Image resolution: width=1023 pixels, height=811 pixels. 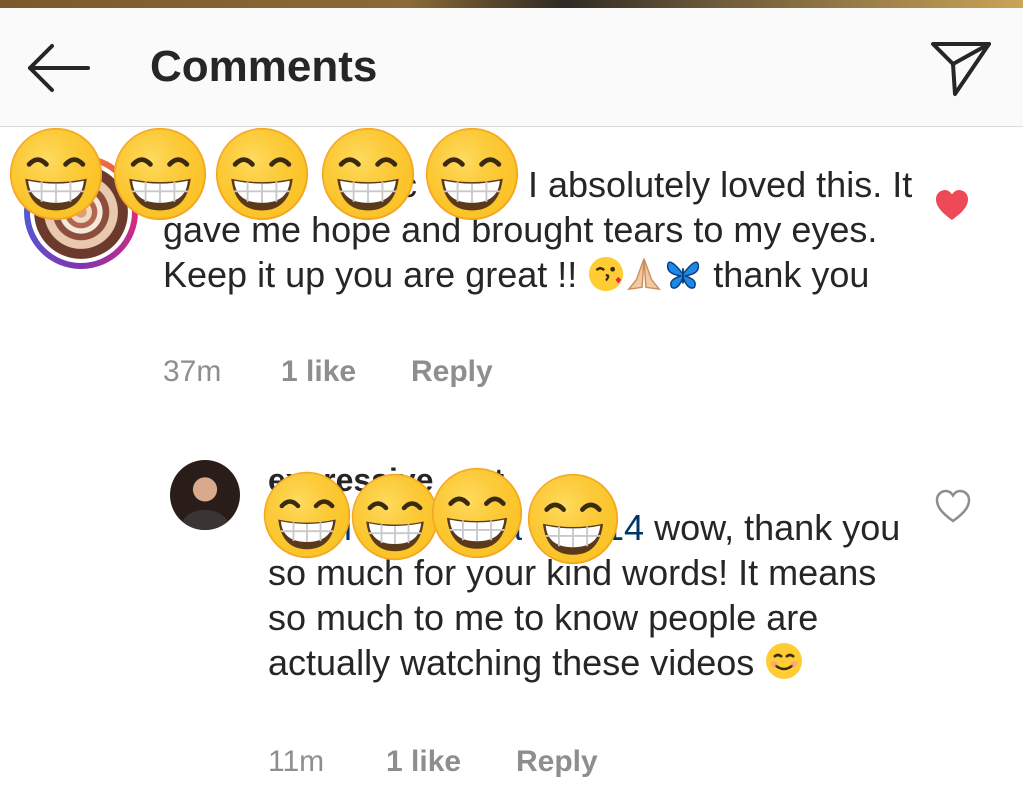 What do you see at coordinates (205, 495) in the screenshot?
I see `replier-avatar` at bounding box center [205, 495].